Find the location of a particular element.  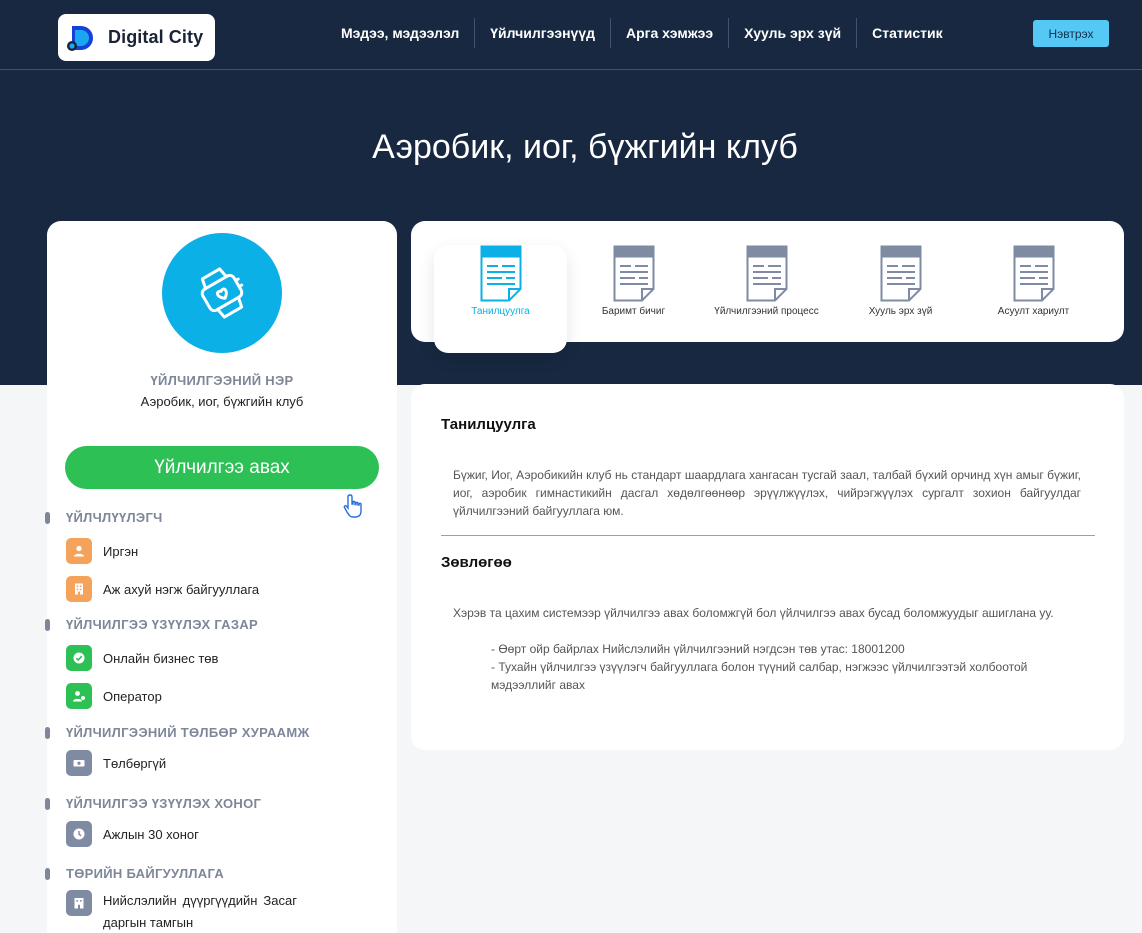

tab-law: Хууль эрх зүй is located at coordinates (900, 299).